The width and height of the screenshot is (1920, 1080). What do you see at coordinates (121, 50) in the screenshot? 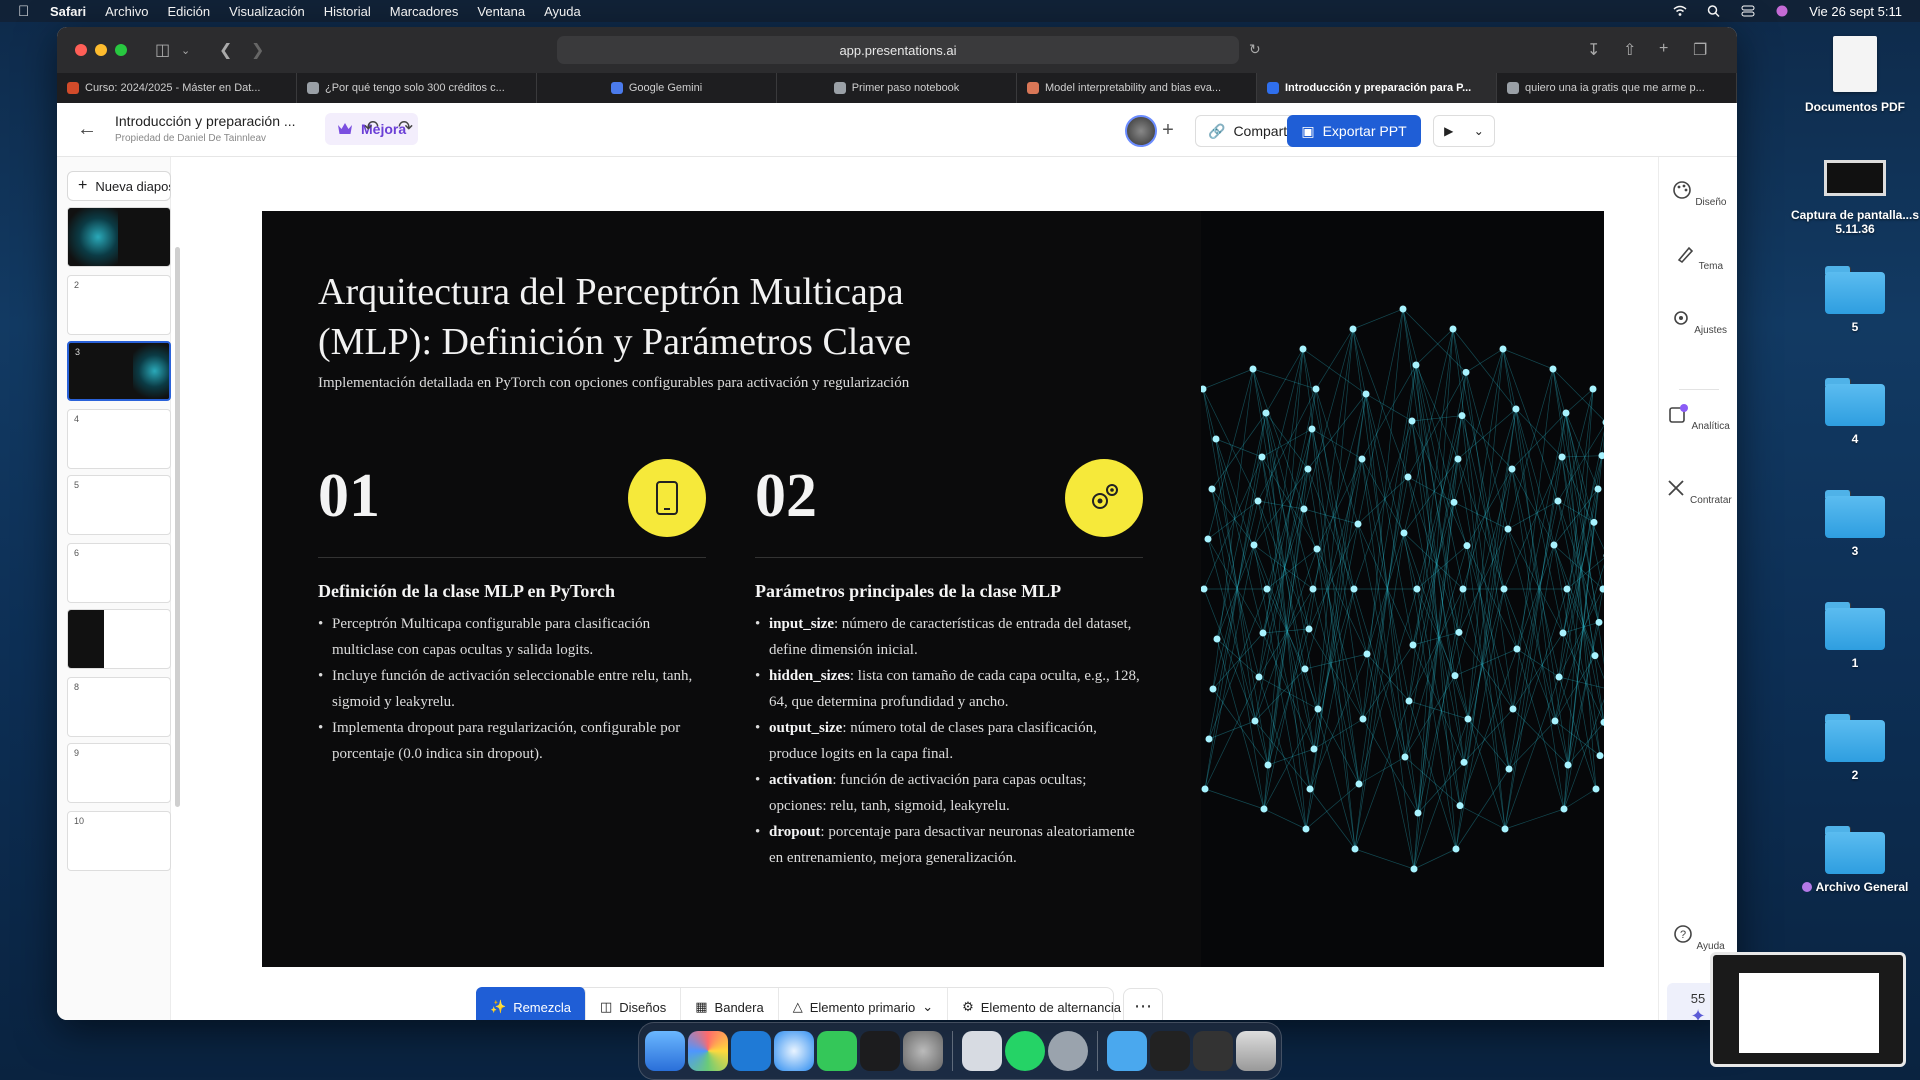
I see `zoom-window-button` at bounding box center [121, 50].